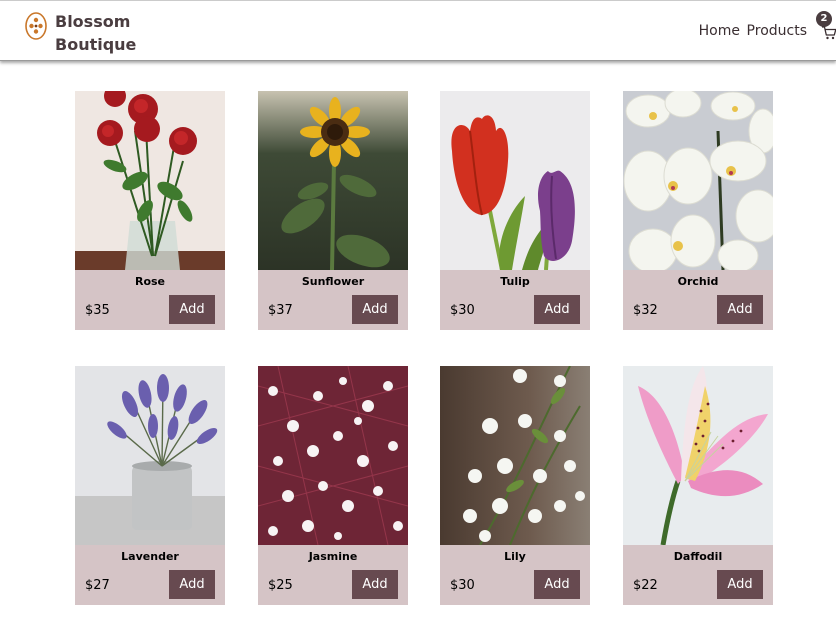 The height and width of the screenshot is (623, 836). What do you see at coordinates (150, 455) in the screenshot?
I see `lavender-image` at bounding box center [150, 455].